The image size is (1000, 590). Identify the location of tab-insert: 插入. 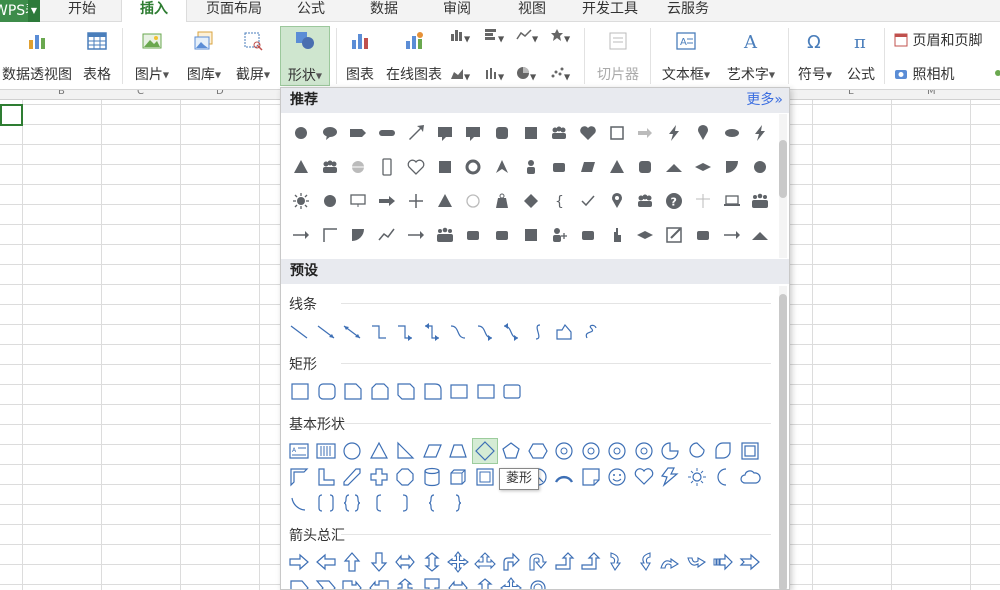
(154, 11).